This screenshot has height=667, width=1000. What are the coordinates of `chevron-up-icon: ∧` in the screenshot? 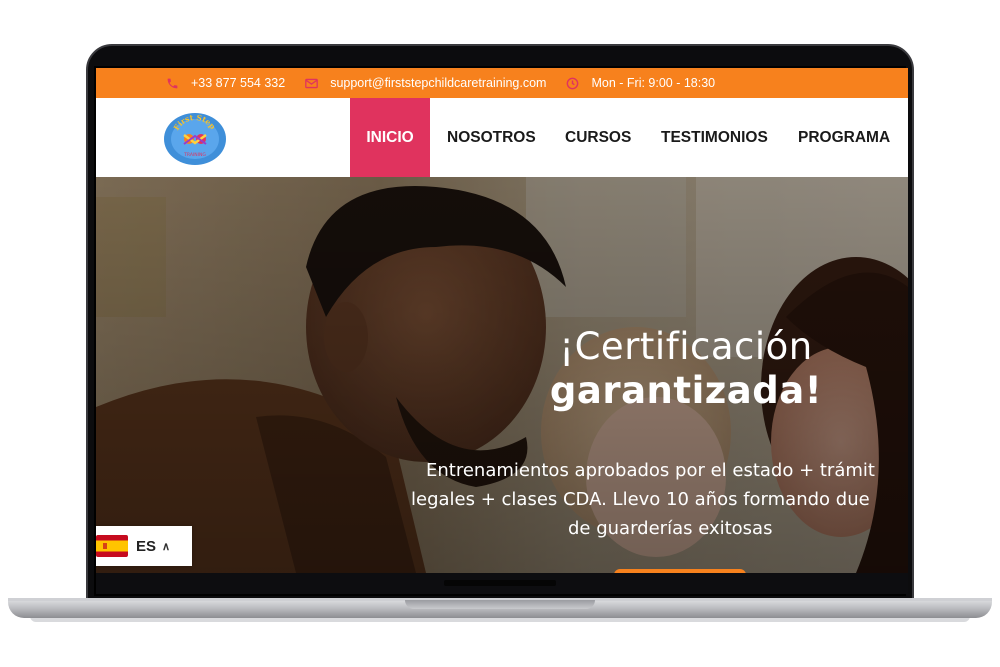 It's located at (166, 546).